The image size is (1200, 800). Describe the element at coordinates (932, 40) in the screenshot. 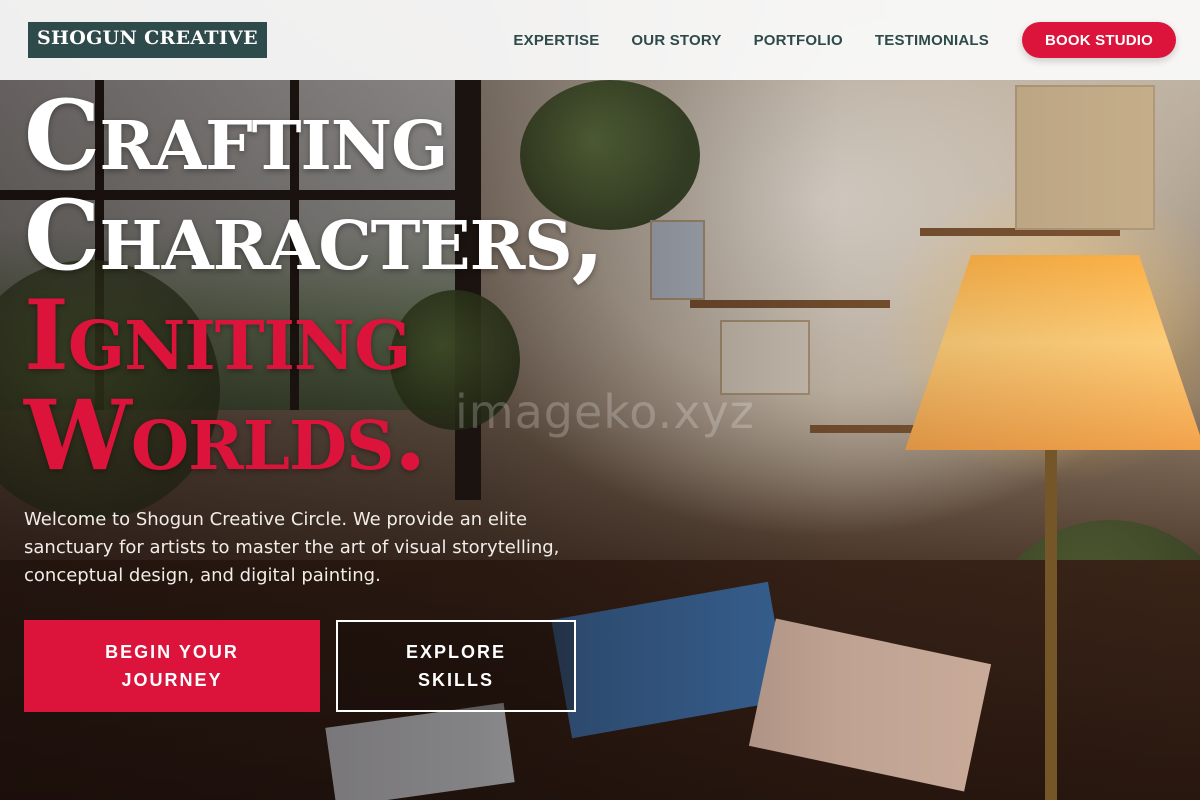

I see `nav-link-testimonials: TESTIMONIALS` at that location.